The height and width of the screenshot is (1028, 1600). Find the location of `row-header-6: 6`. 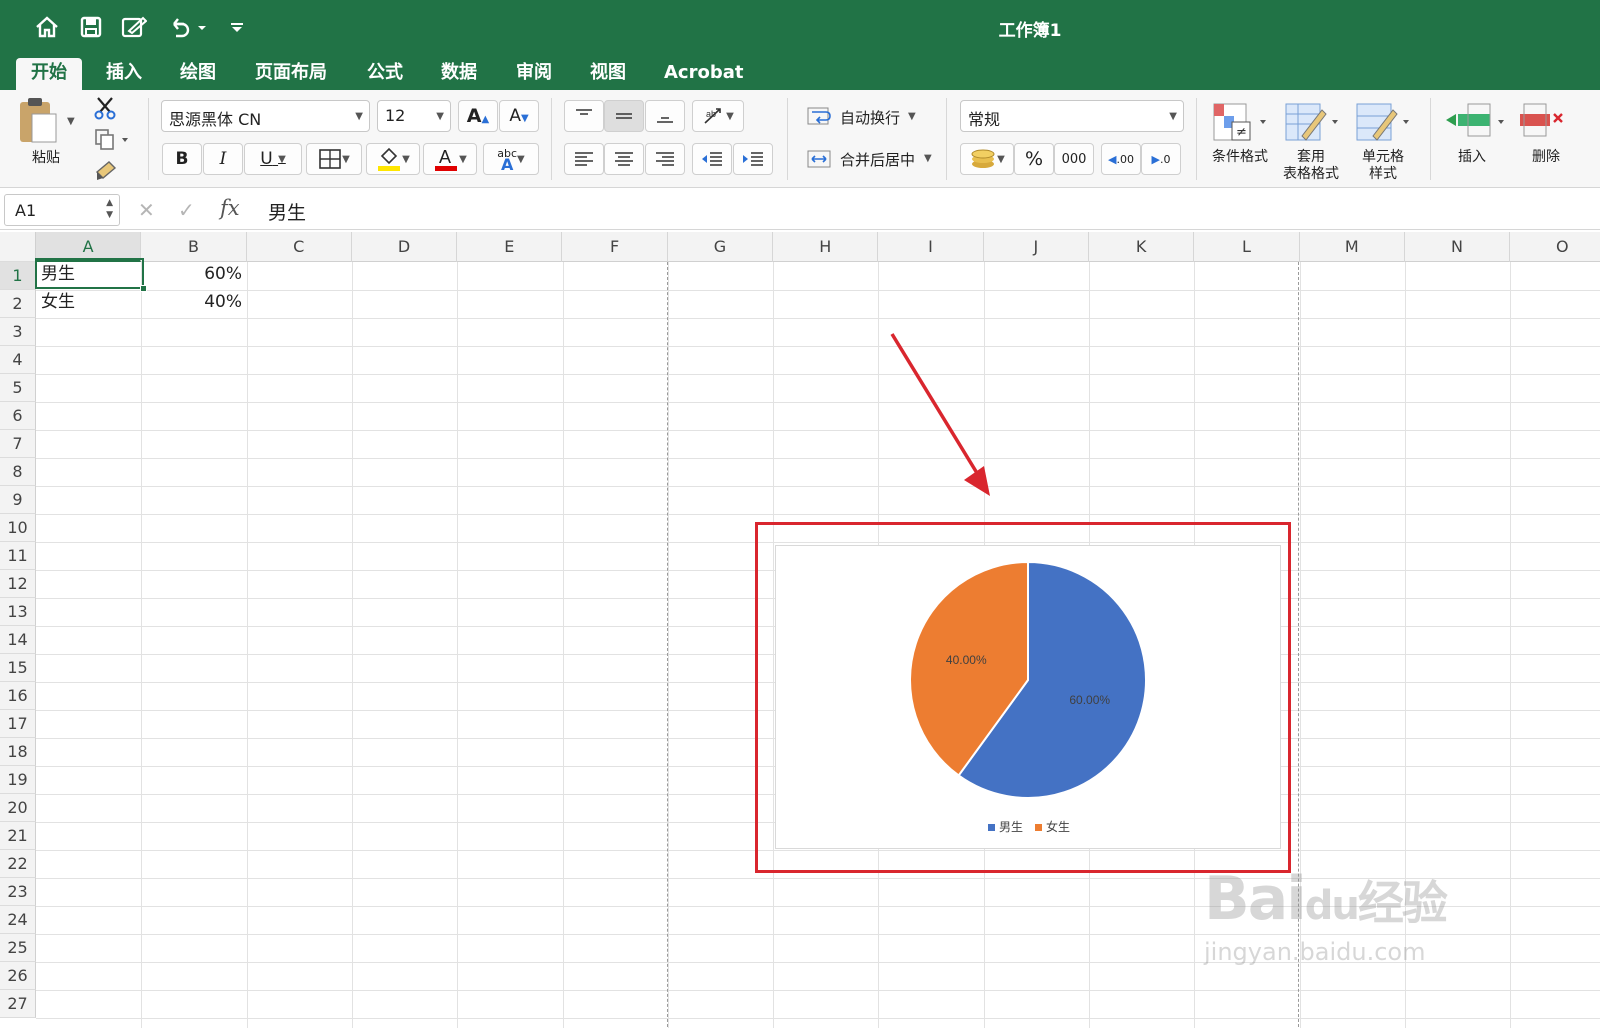

row-header-6: 6 is located at coordinates (18, 416).